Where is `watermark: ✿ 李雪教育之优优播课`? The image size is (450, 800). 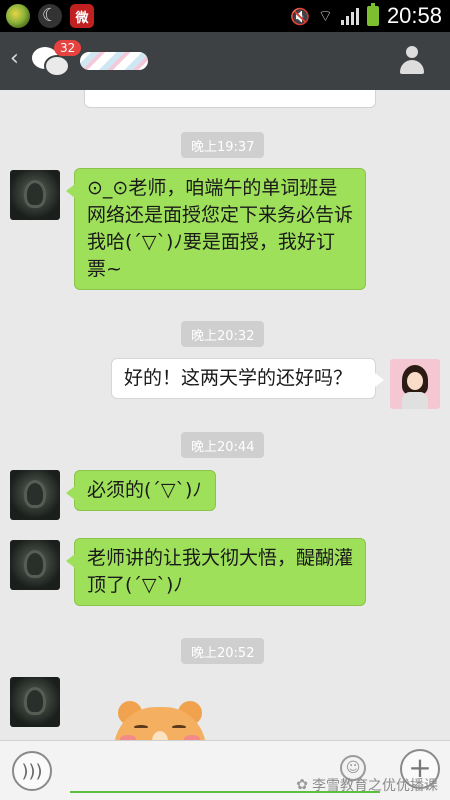
watermark: ✿ 李雪教育之优优播课 is located at coordinates (367, 785).